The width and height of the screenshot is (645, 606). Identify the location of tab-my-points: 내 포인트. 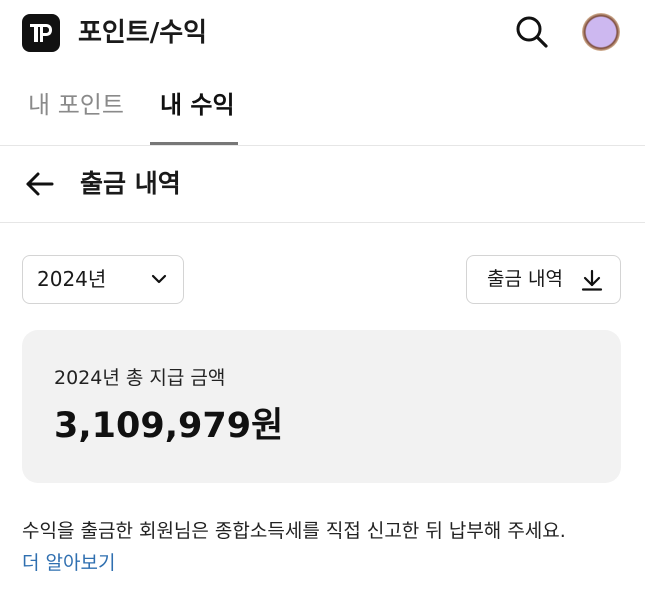
(76, 105).